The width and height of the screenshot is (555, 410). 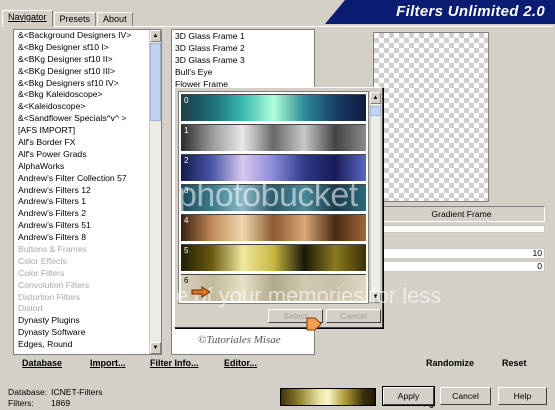 What do you see at coordinates (514, 363) in the screenshot?
I see `reset-button: Reset` at bounding box center [514, 363].